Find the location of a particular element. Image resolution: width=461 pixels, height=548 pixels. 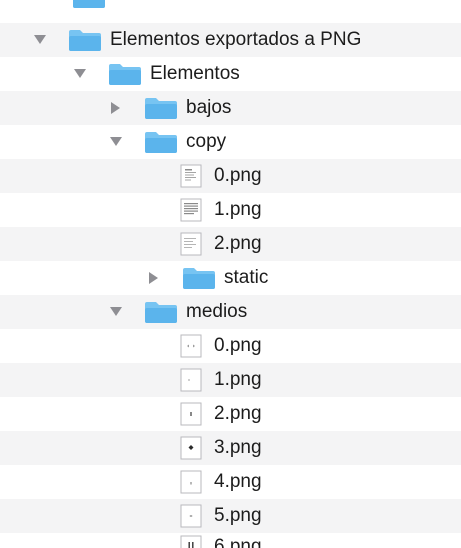

tree-row-medios-6: 6.png is located at coordinates (230, 539).